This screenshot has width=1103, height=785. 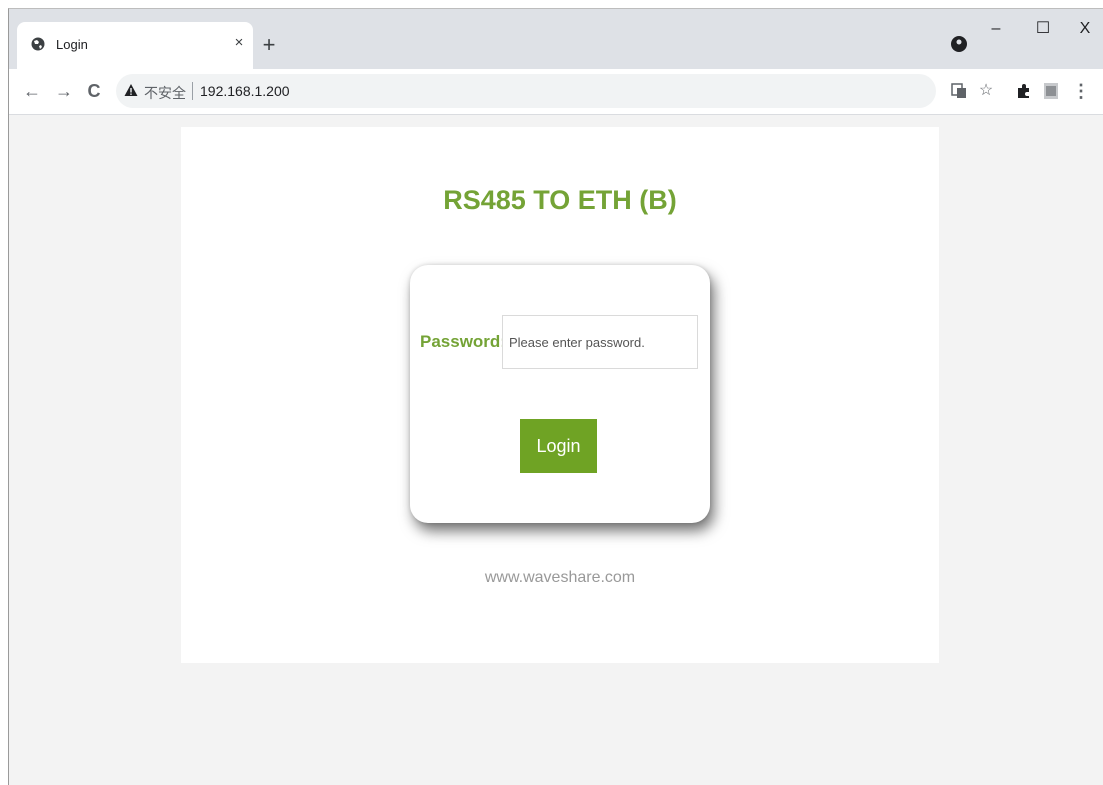 What do you see at coordinates (556, 39) in the screenshot?
I see `tab-strip: Login × + – ☐ X` at bounding box center [556, 39].